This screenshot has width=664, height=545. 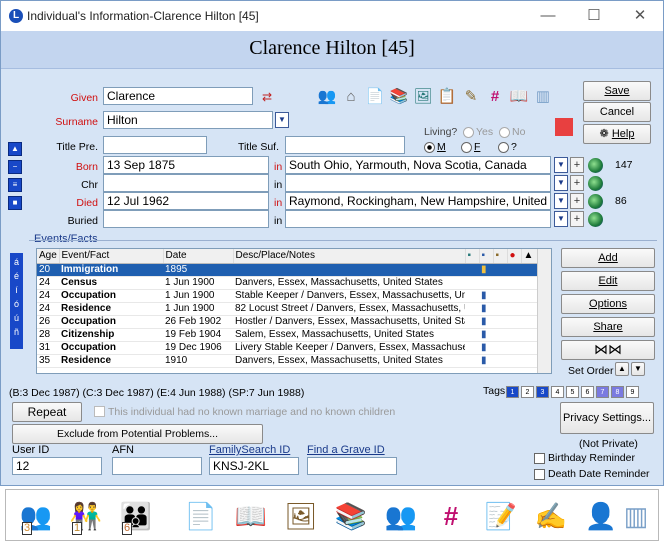 What do you see at coordinates (561, 165) in the screenshot?
I see `born-place-dropdown: ▼` at bounding box center [561, 165].